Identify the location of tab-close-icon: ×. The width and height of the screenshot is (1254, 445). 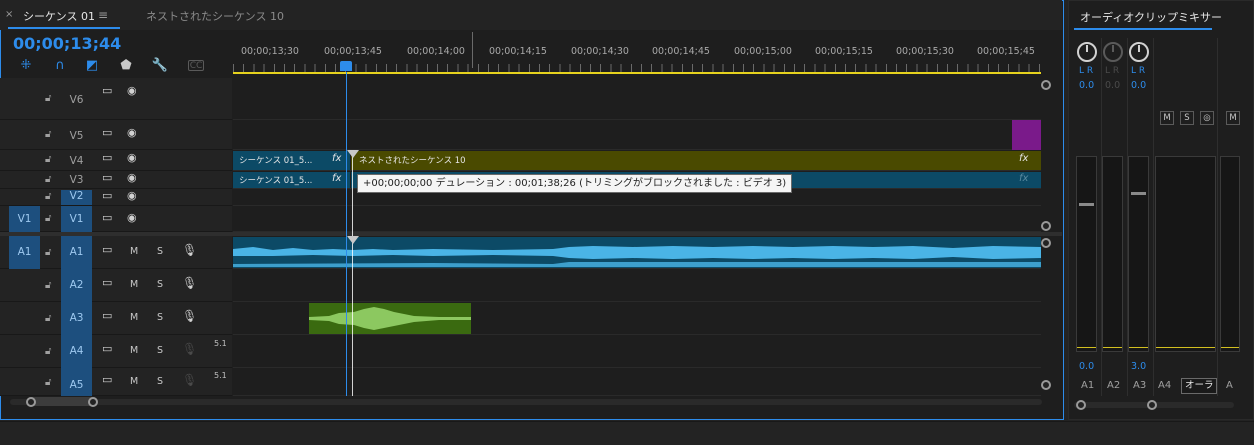
(9, 14).